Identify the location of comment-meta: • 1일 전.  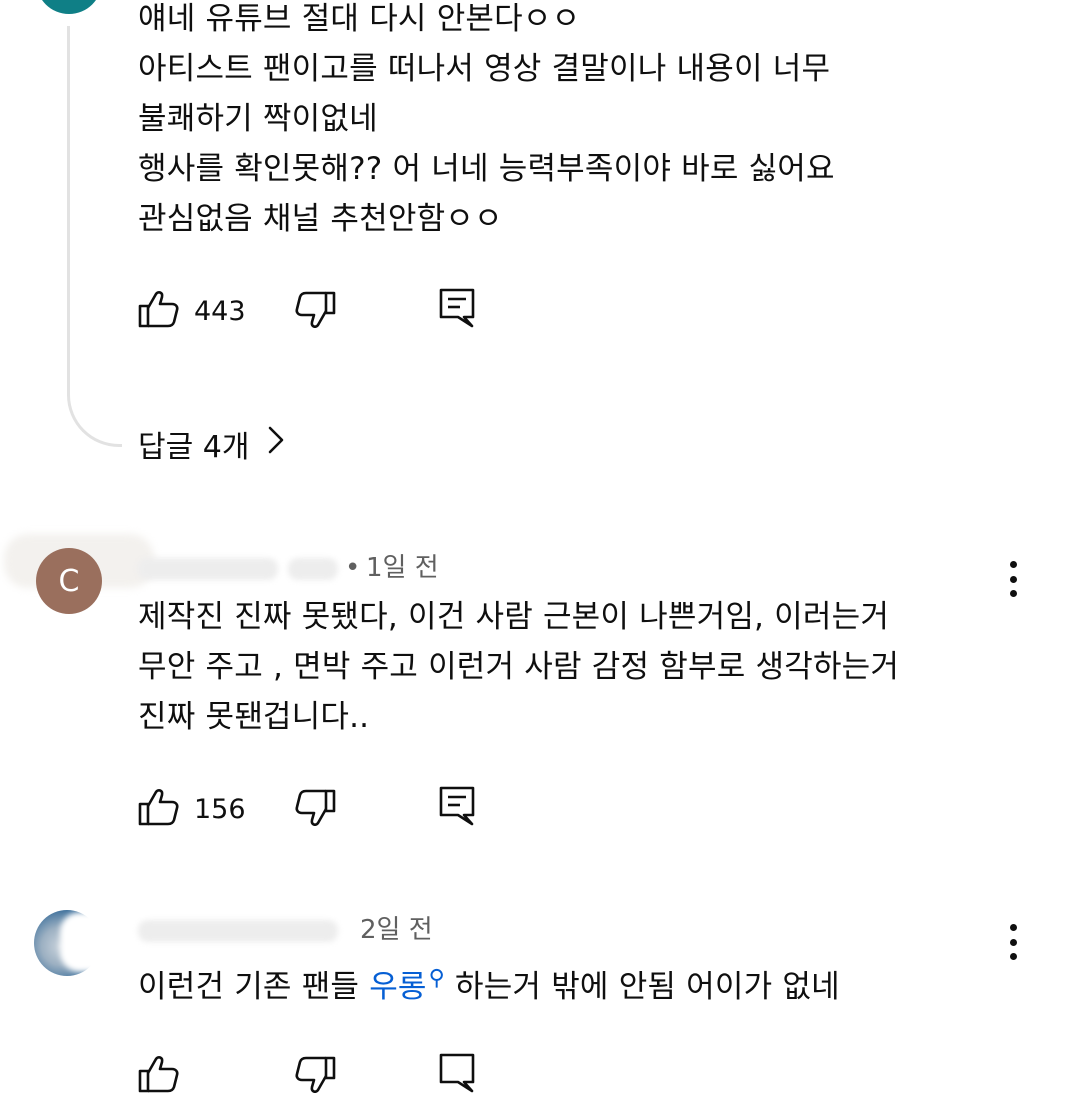
(298, 568).